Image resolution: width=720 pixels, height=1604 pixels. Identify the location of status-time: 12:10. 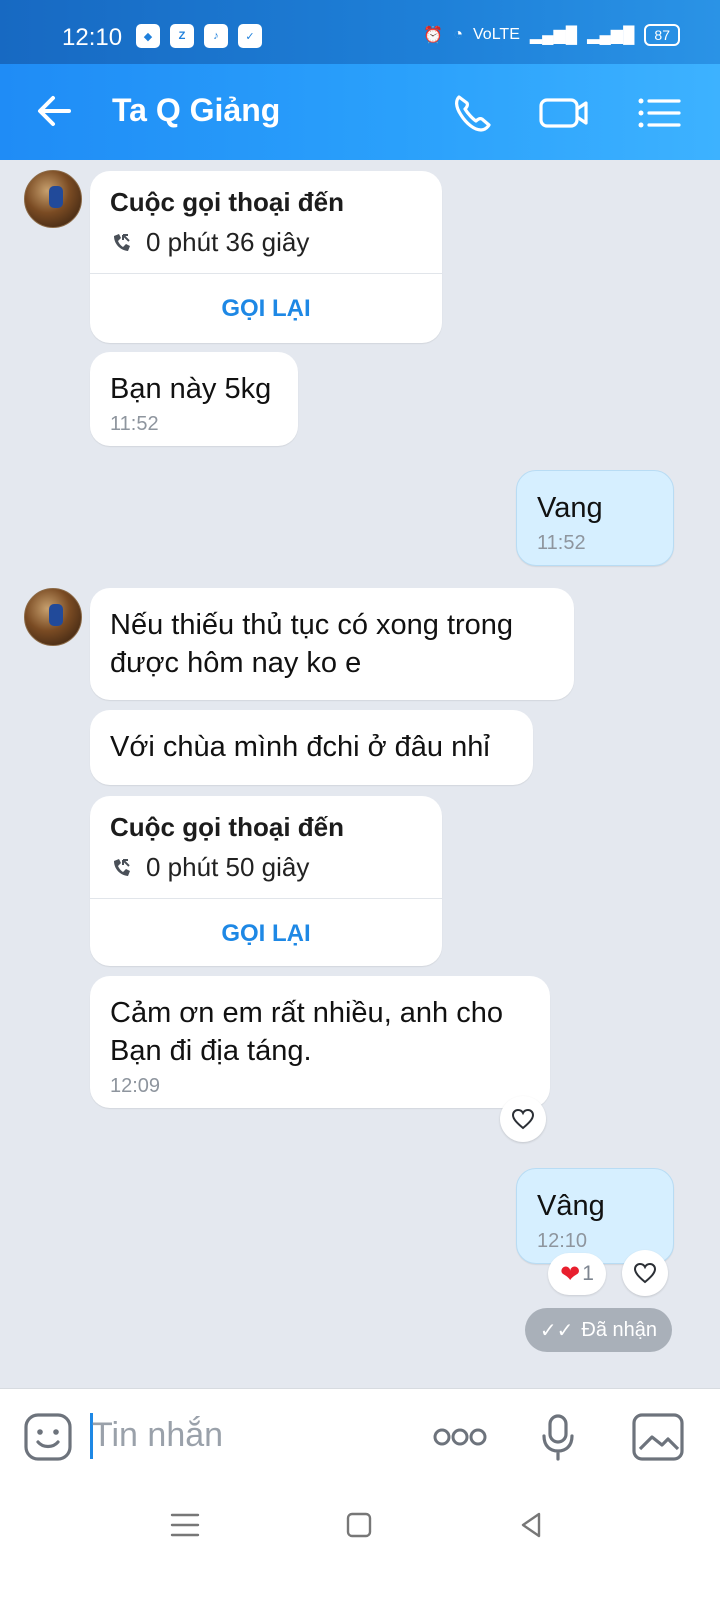
(92, 37).